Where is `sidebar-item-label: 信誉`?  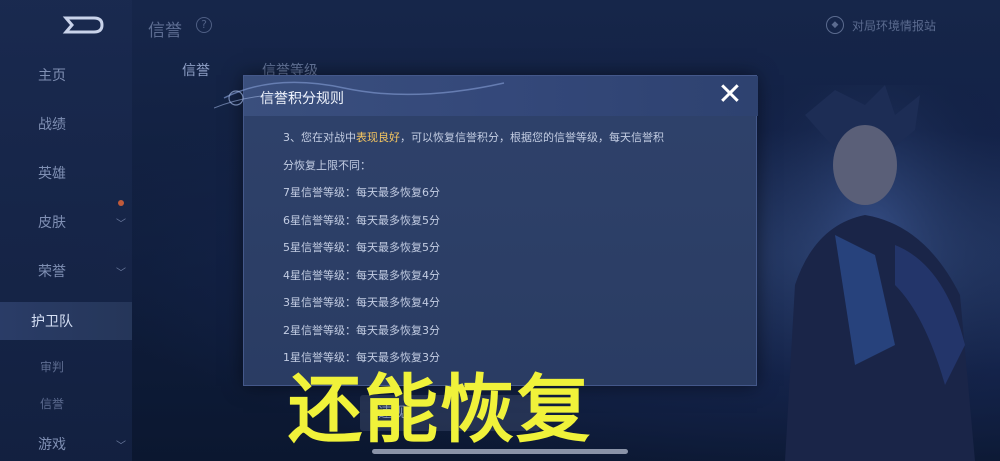 sidebar-item-label: 信誉 is located at coordinates (51, 403).